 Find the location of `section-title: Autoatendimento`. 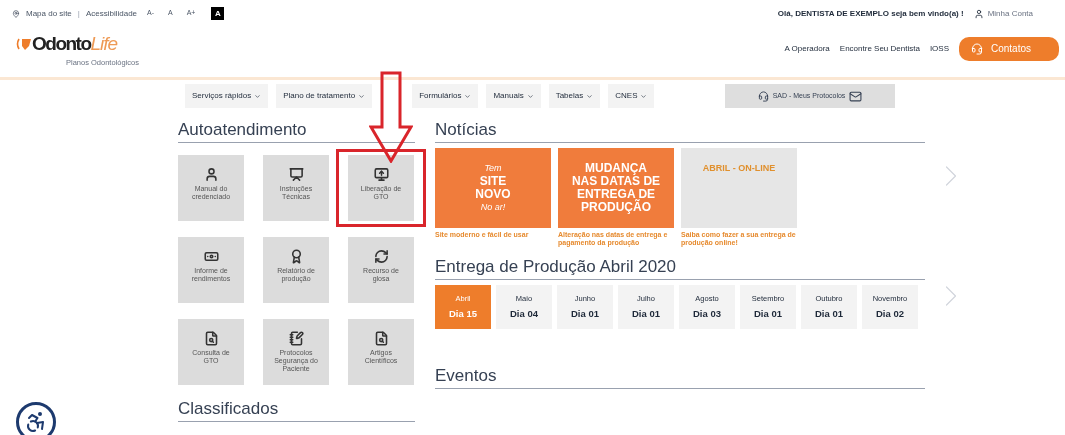

section-title: Autoatendimento is located at coordinates (242, 129).